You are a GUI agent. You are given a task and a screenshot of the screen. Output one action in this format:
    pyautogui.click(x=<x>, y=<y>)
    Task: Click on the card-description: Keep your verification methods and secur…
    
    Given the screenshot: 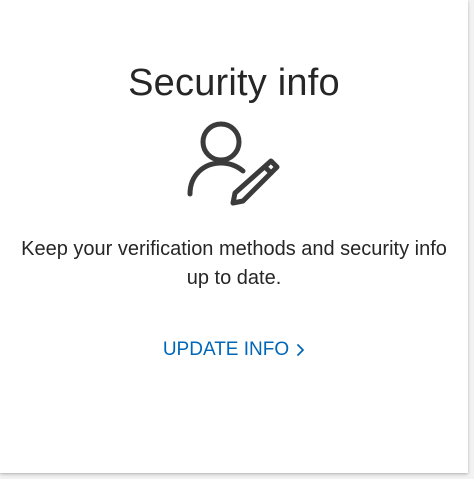 What is the action you would take?
    pyautogui.click(x=234, y=263)
    